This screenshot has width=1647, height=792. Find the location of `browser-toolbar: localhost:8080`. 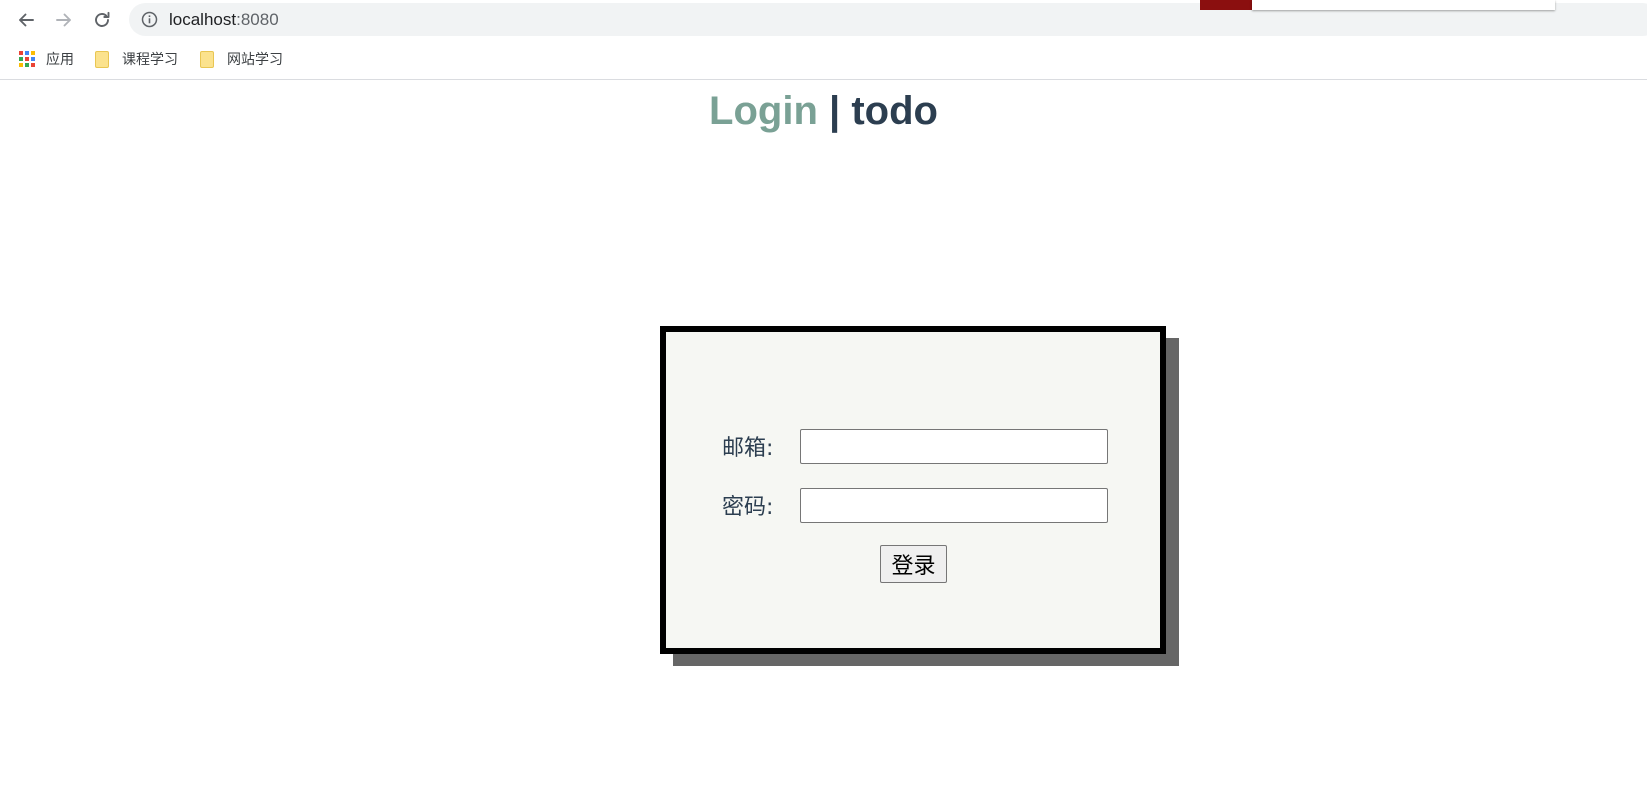

browser-toolbar: localhost:8080 is located at coordinates (823, 20).